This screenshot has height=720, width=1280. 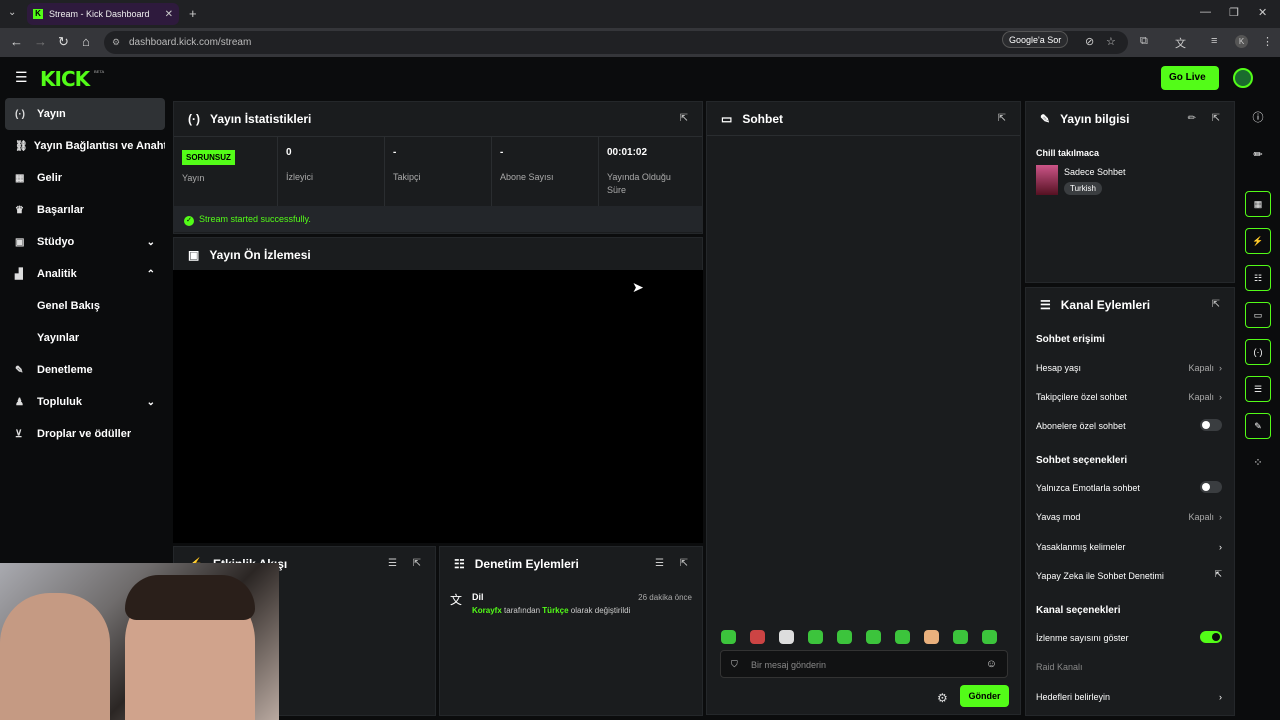 What do you see at coordinates (1111, 41) in the screenshot?
I see `bookmark-star-icon: ☆` at bounding box center [1111, 41].